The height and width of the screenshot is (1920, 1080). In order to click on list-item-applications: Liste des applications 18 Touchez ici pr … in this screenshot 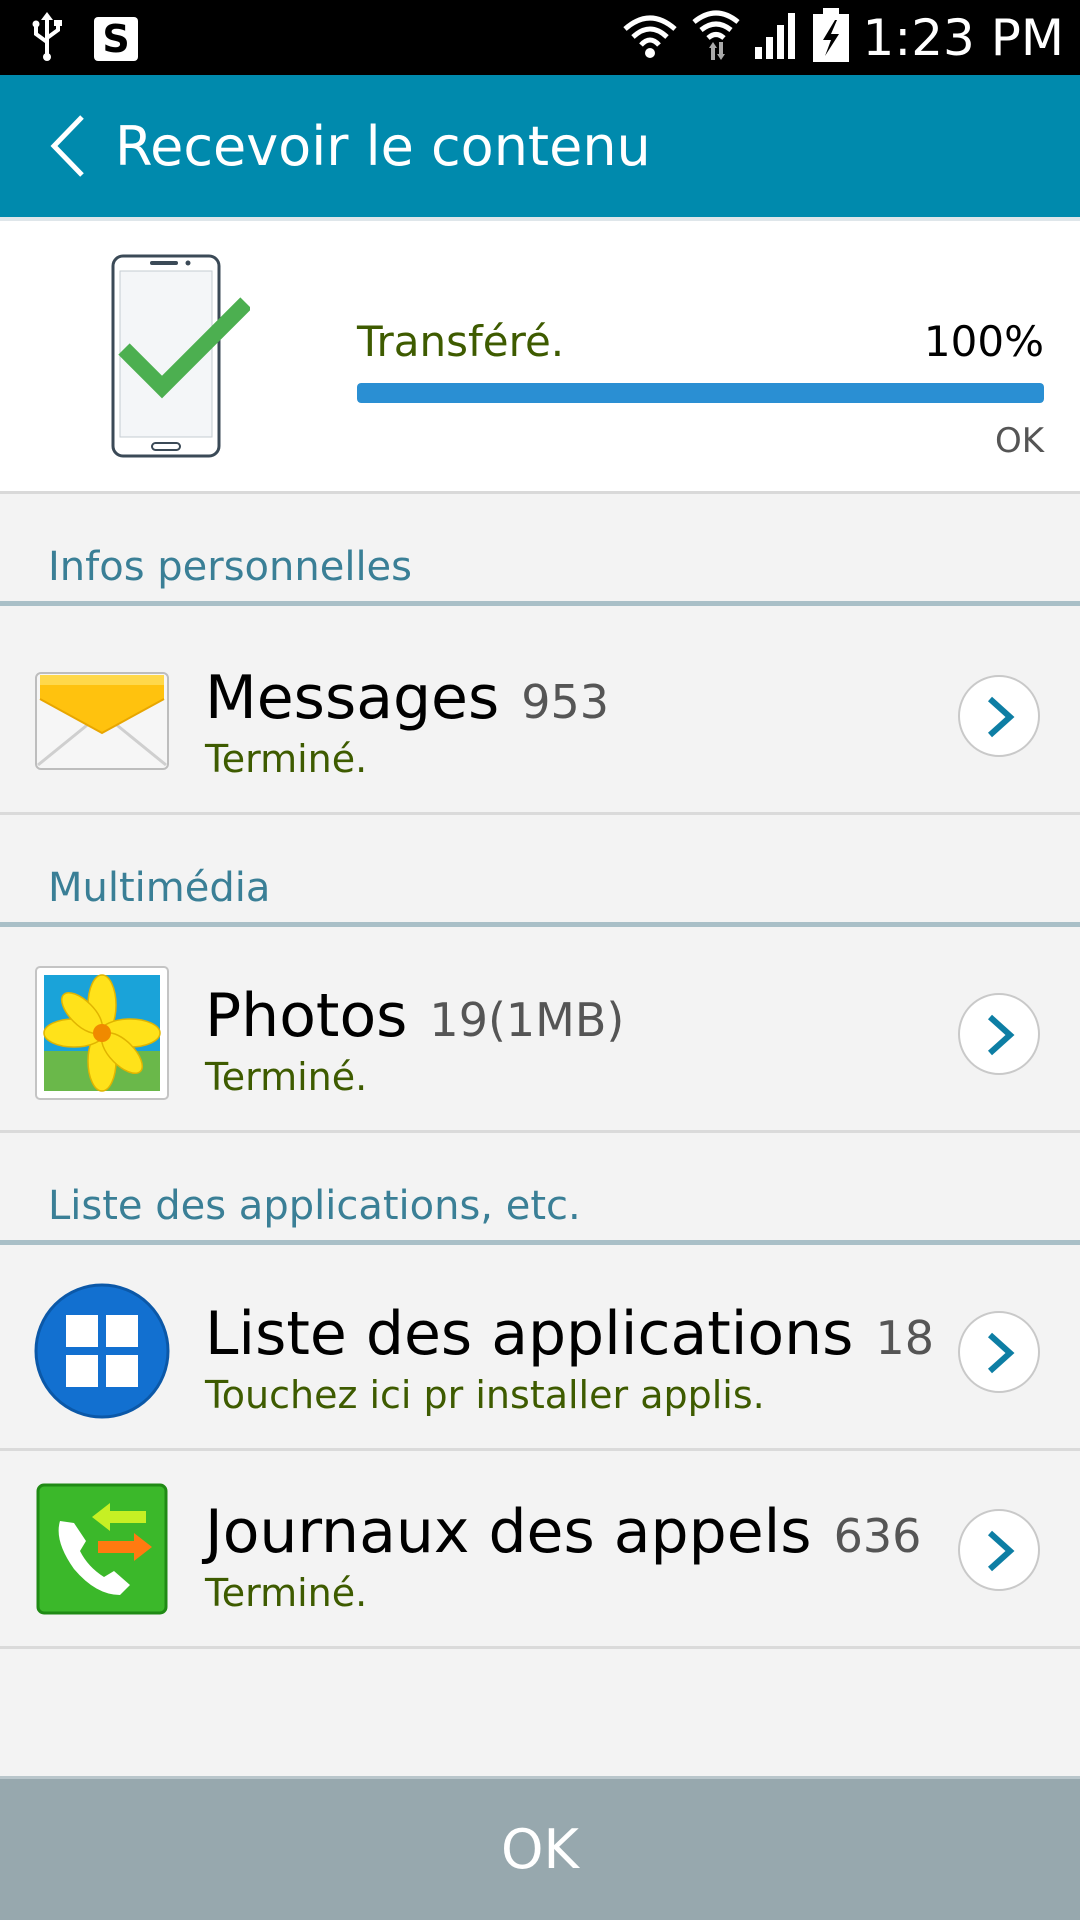, I will do `click(540, 1352)`.